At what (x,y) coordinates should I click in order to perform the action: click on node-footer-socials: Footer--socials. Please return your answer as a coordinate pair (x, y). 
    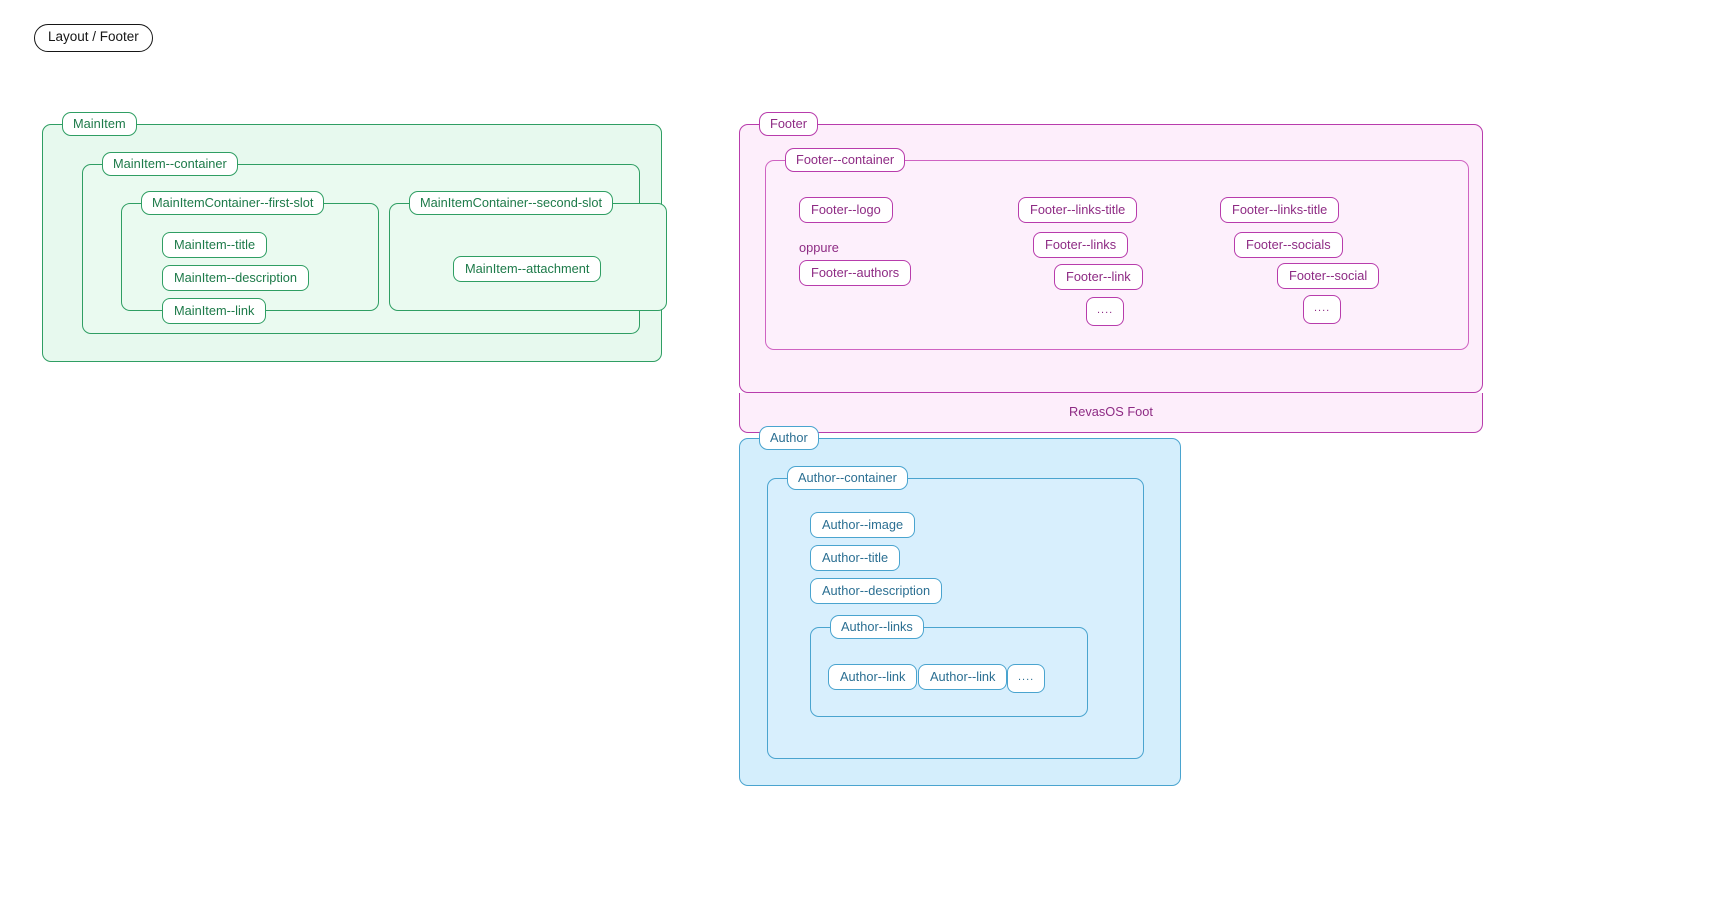
    Looking at the image, I should click on (1288, 245).